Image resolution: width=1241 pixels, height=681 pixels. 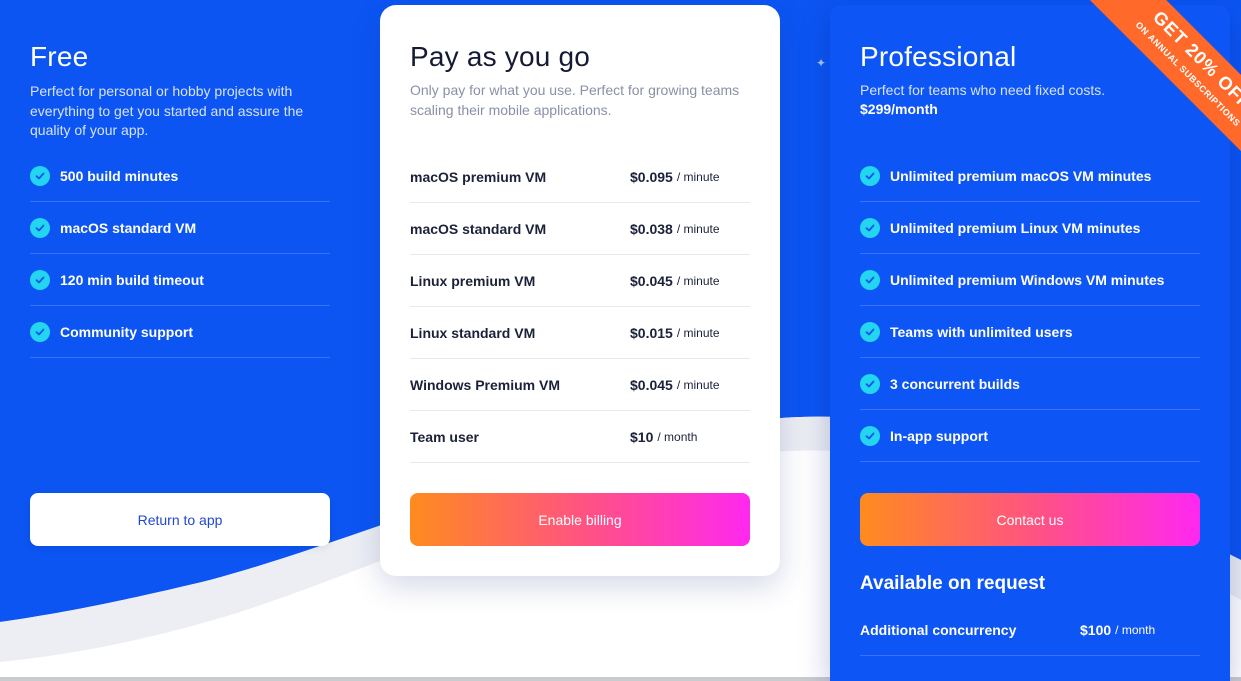 What do you see at coordinates (1135, 630) in the screenshot?
I see `request-unit: / month` at bounding box center [1135, 630].